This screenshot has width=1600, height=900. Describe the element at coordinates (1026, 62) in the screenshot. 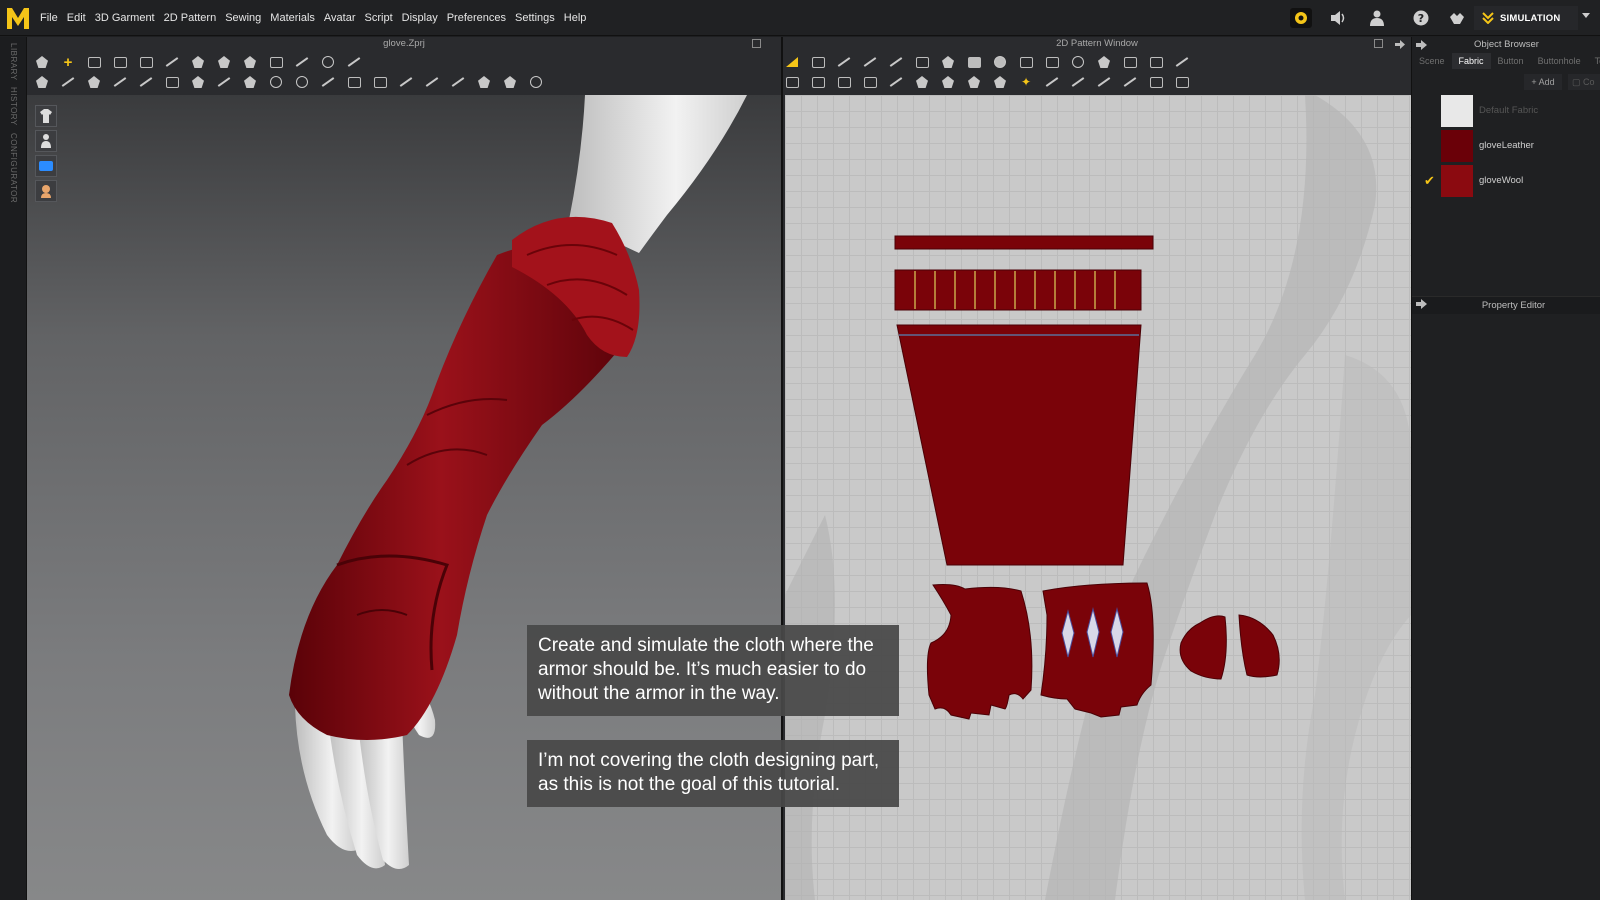

I see `internal-polygon-icon` at that location.